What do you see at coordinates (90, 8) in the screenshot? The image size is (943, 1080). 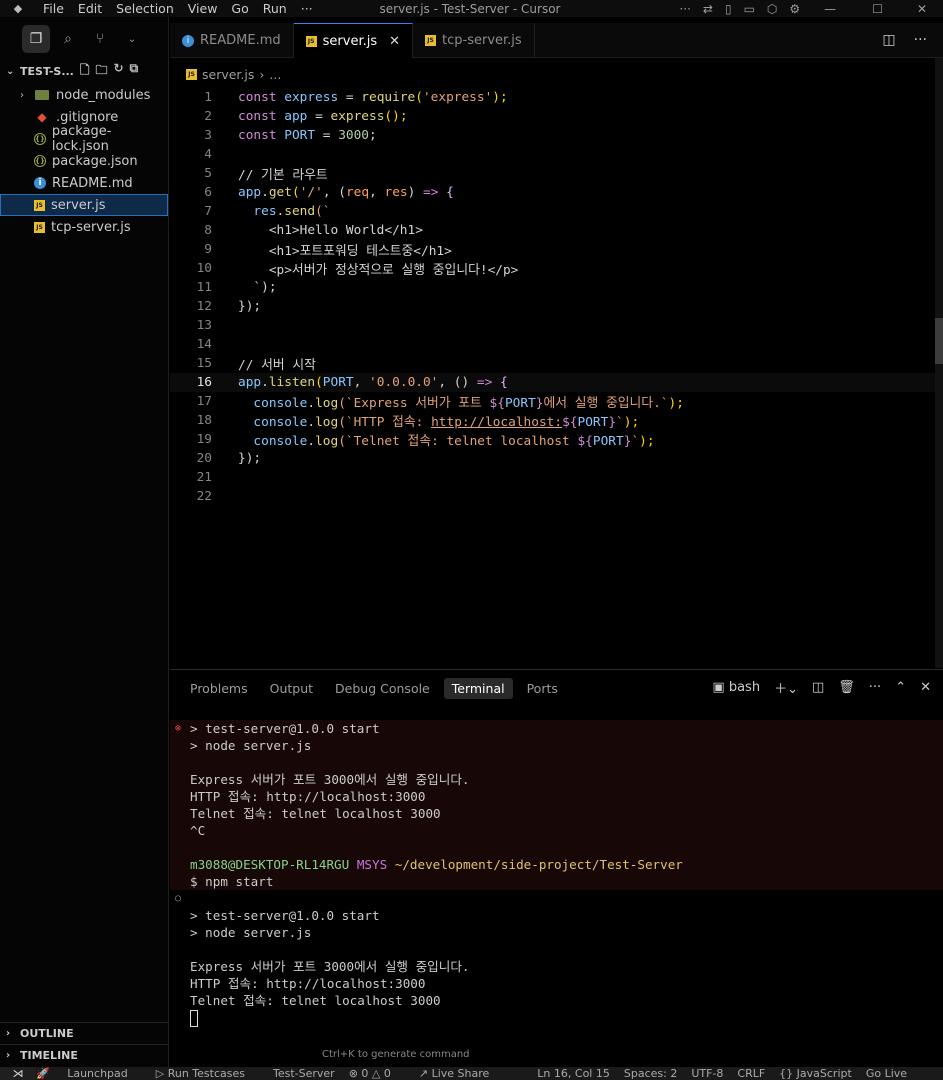 I see `menu-edit: Edit` at bounding box center [90, 8].